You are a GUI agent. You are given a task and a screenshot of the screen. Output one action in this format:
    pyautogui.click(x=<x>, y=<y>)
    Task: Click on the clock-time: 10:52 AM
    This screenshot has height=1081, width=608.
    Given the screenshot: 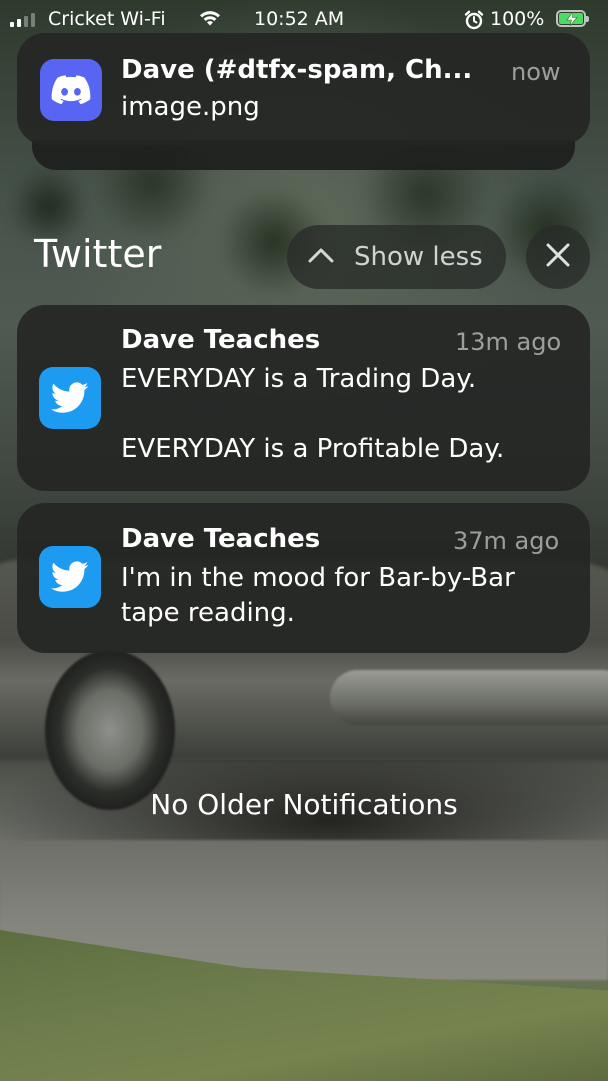 What is the action you would take?
    pyautogui.click(x=299, y=19)
    